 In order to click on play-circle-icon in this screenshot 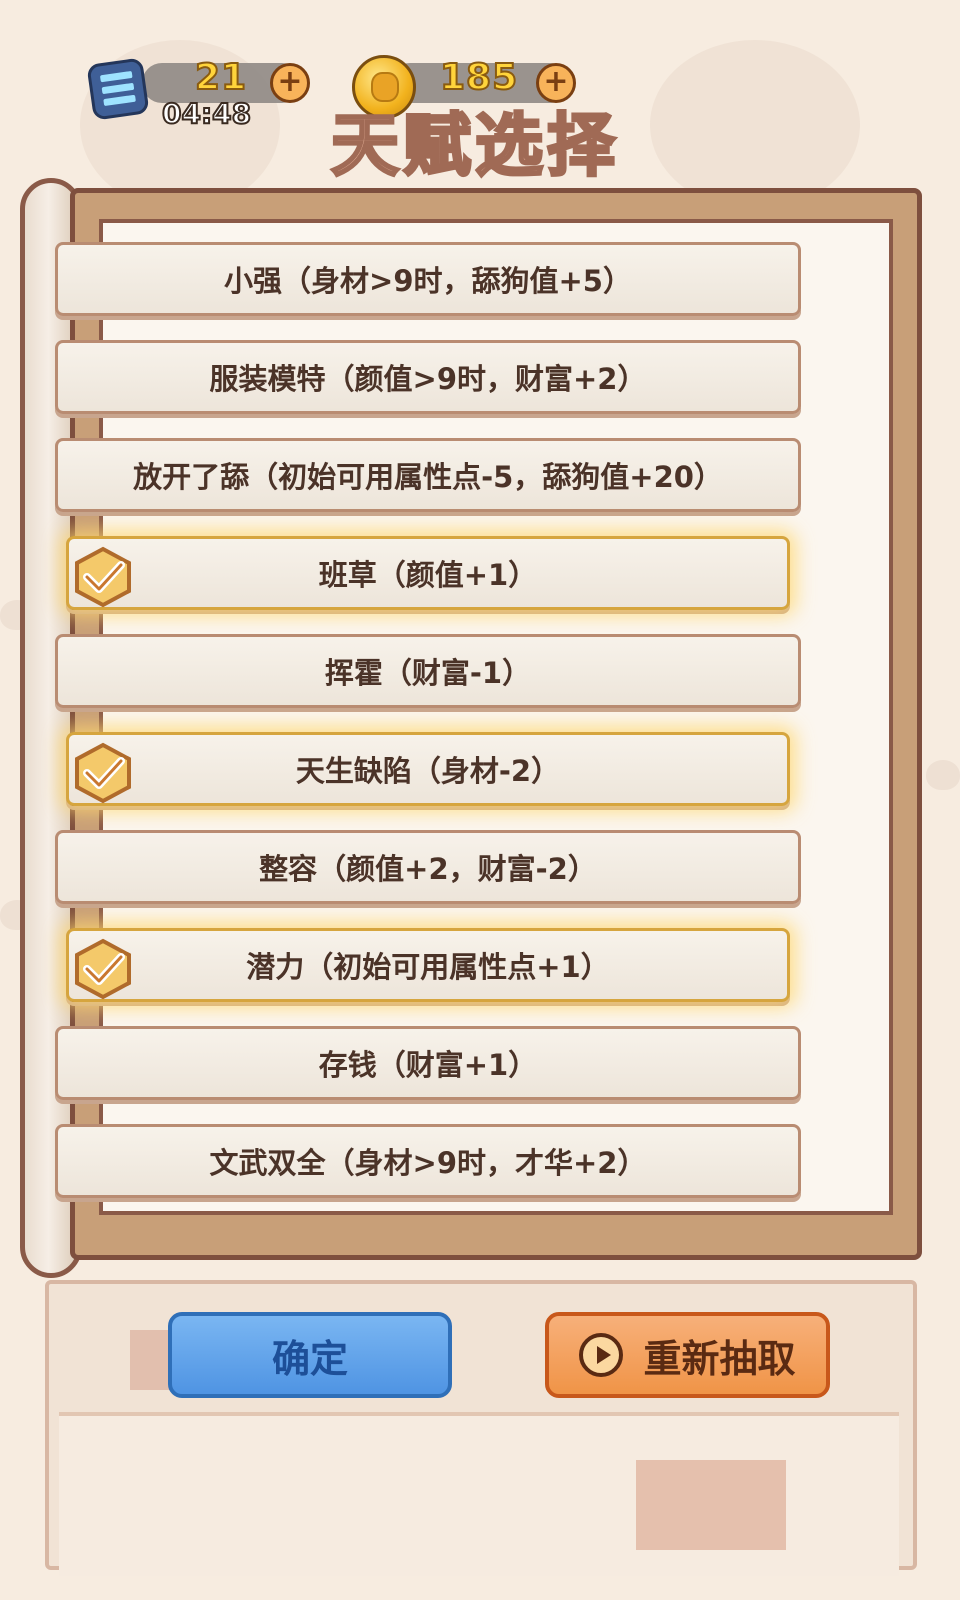, I will do `click(601, 1355)`.